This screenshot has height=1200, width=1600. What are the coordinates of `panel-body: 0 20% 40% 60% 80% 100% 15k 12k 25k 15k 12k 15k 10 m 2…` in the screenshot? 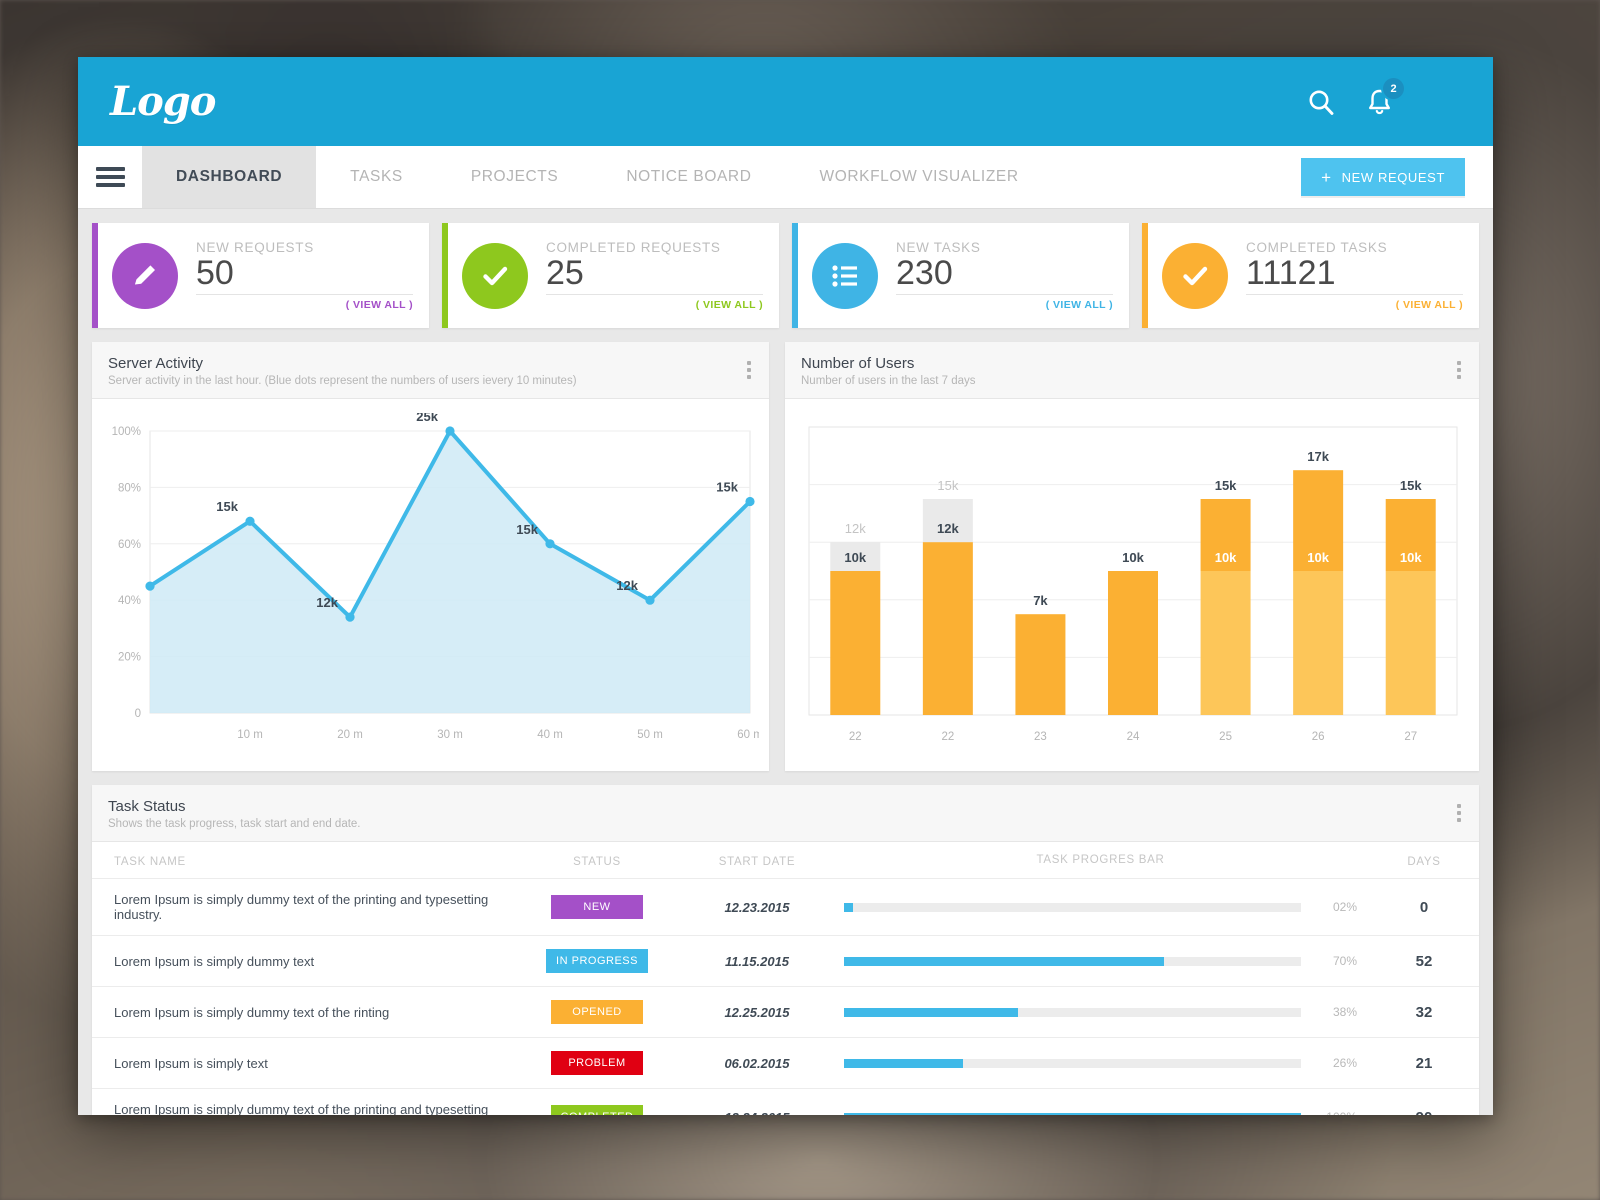 It's located at (430, 585).